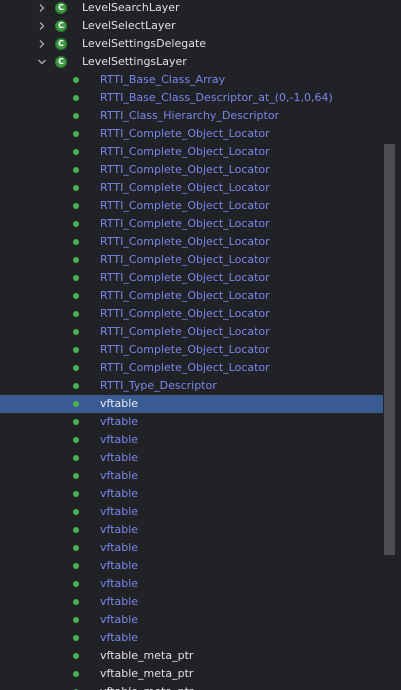 The height and width of the screenshot is (690, 401). I want to click on scrollbar-thumb, so click(389, 349).